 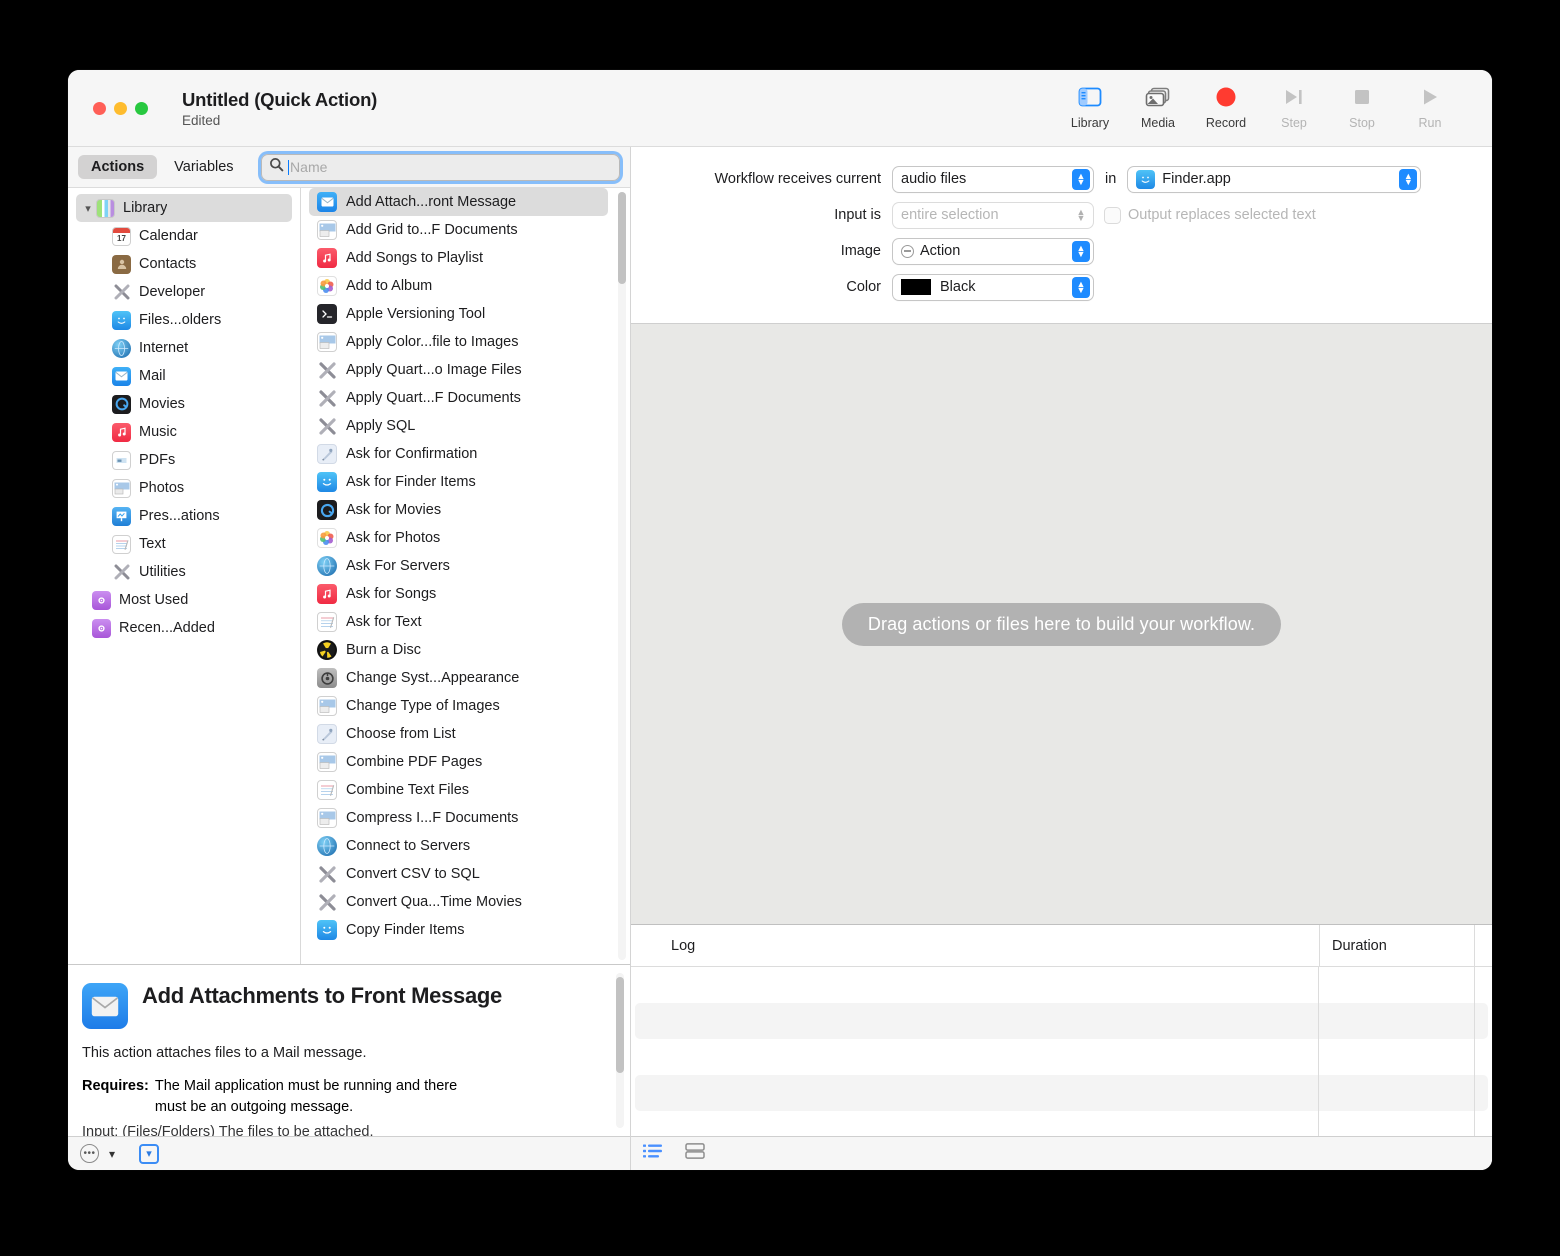 I want to click on action-list-item: Add to Album, so click(x=454, y=286).